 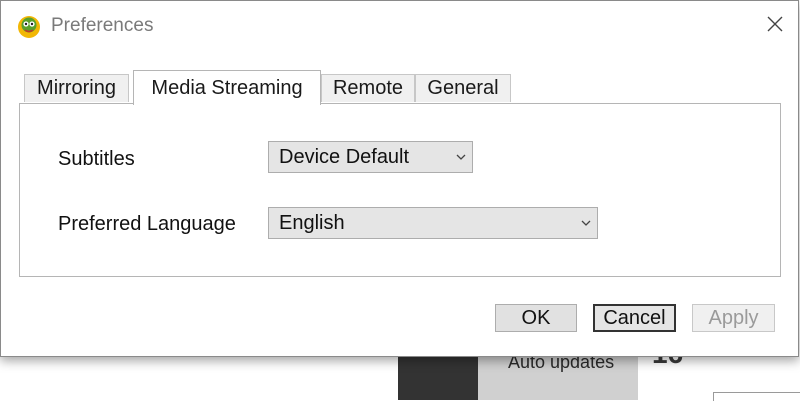 What do you see at coordinates (29, 27) in the screenshot?
I see `app-icon` at bounding box center [29, 27].